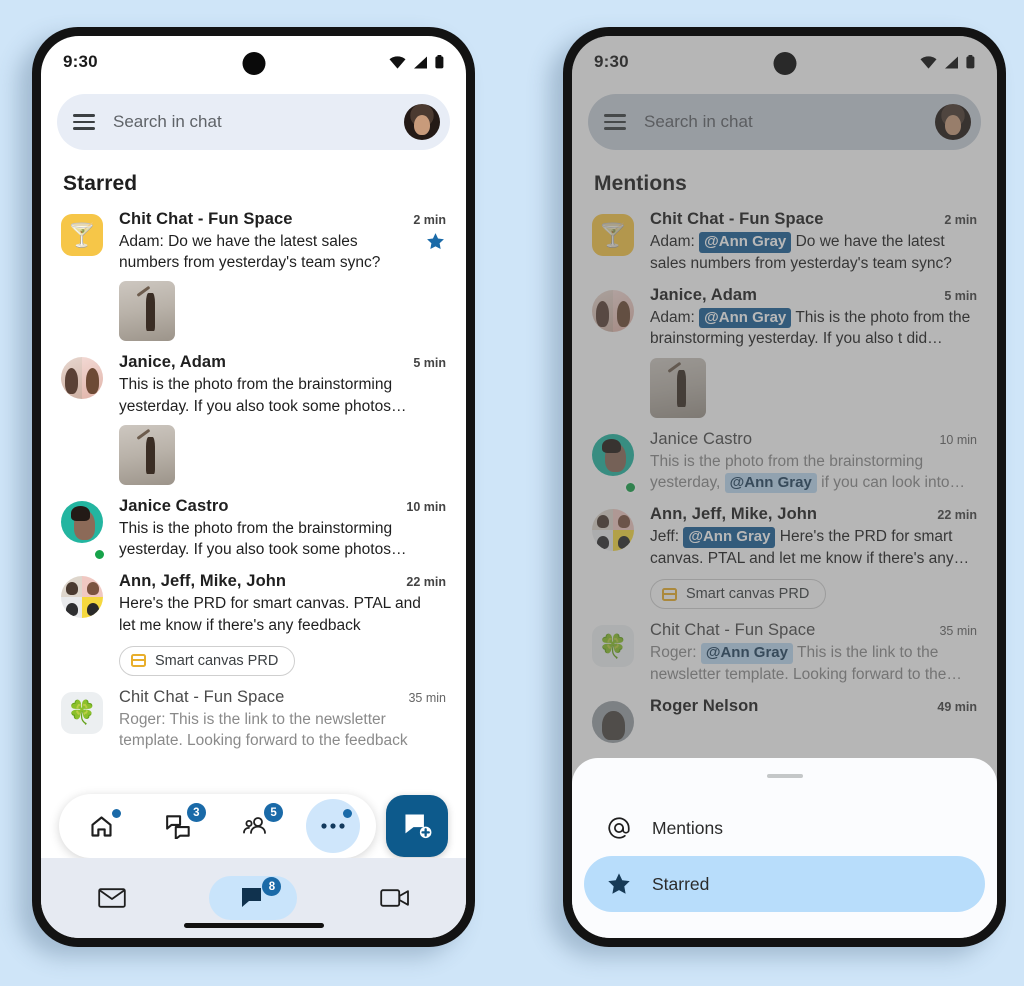 Image resolution: width=1024 pixels, height=986 pixels. What do you see at coordinates (417, 826) in the screenshot?
I see `compose-new-chat-button` at bounding box center [417, 826].